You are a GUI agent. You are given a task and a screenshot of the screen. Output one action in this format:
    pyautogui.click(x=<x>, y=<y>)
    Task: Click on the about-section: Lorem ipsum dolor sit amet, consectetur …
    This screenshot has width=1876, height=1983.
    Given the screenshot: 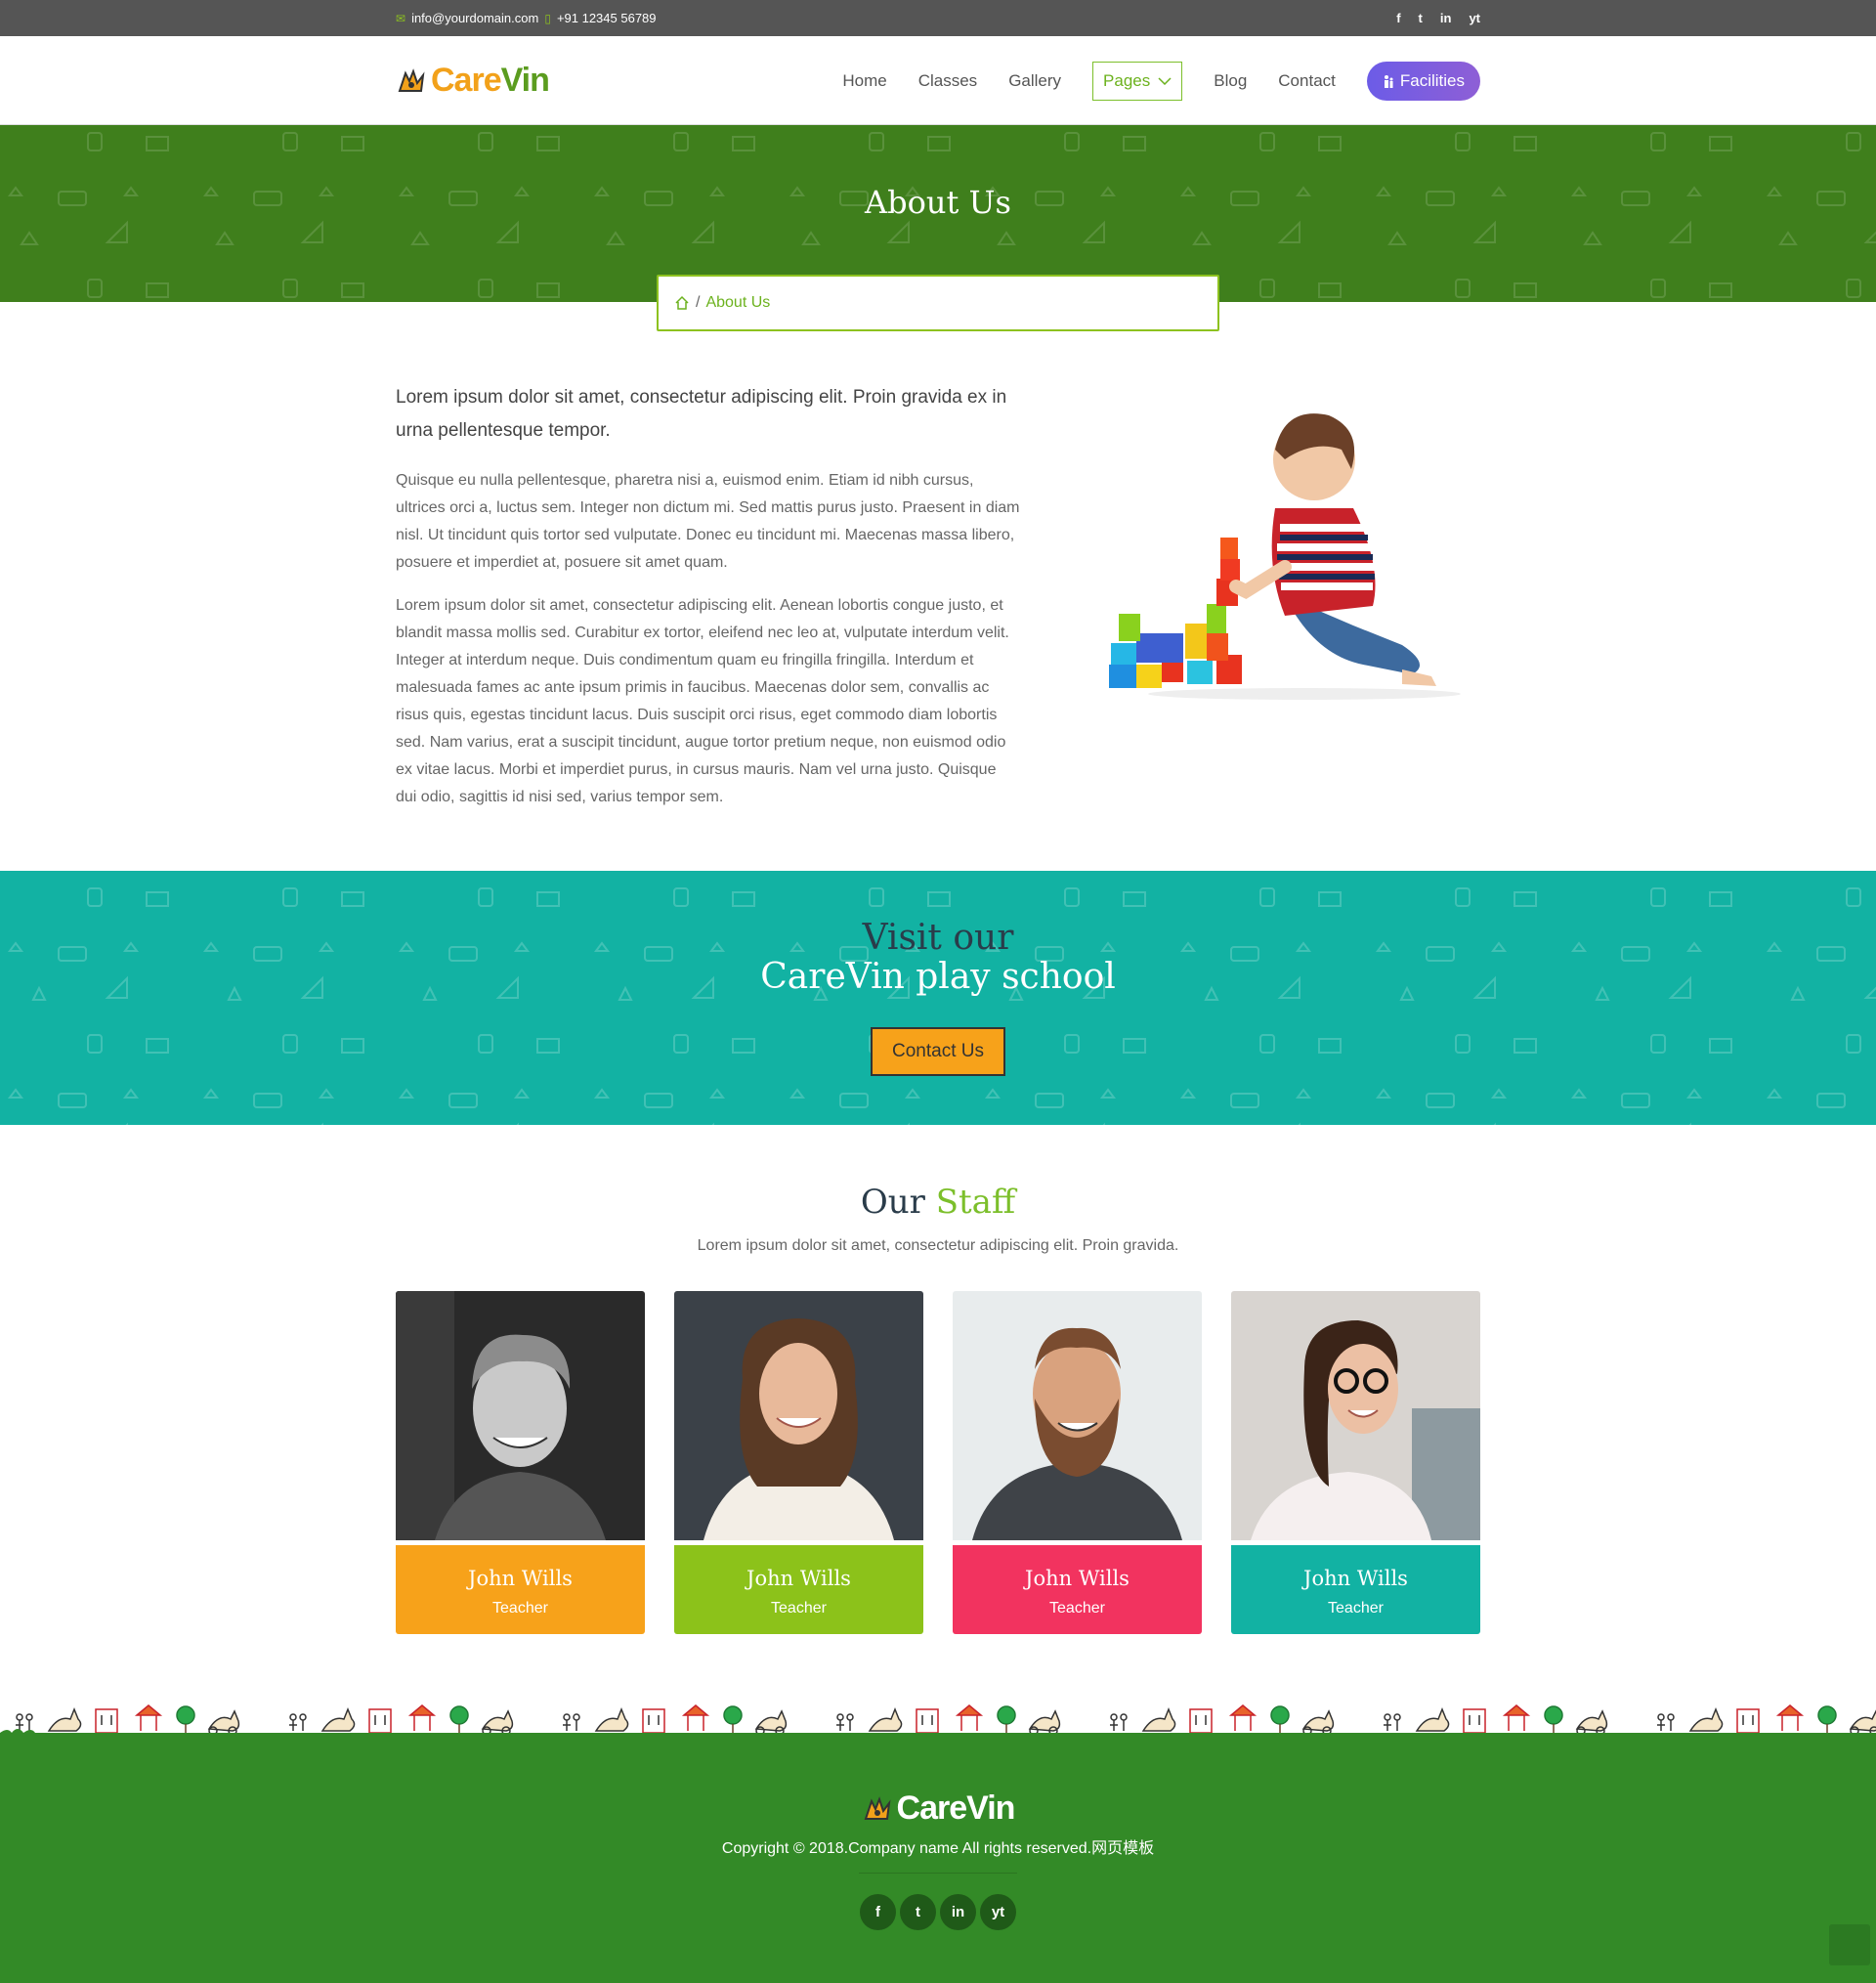 What is the action you would take?
    pyautogui.click(x=938, y=604)
    